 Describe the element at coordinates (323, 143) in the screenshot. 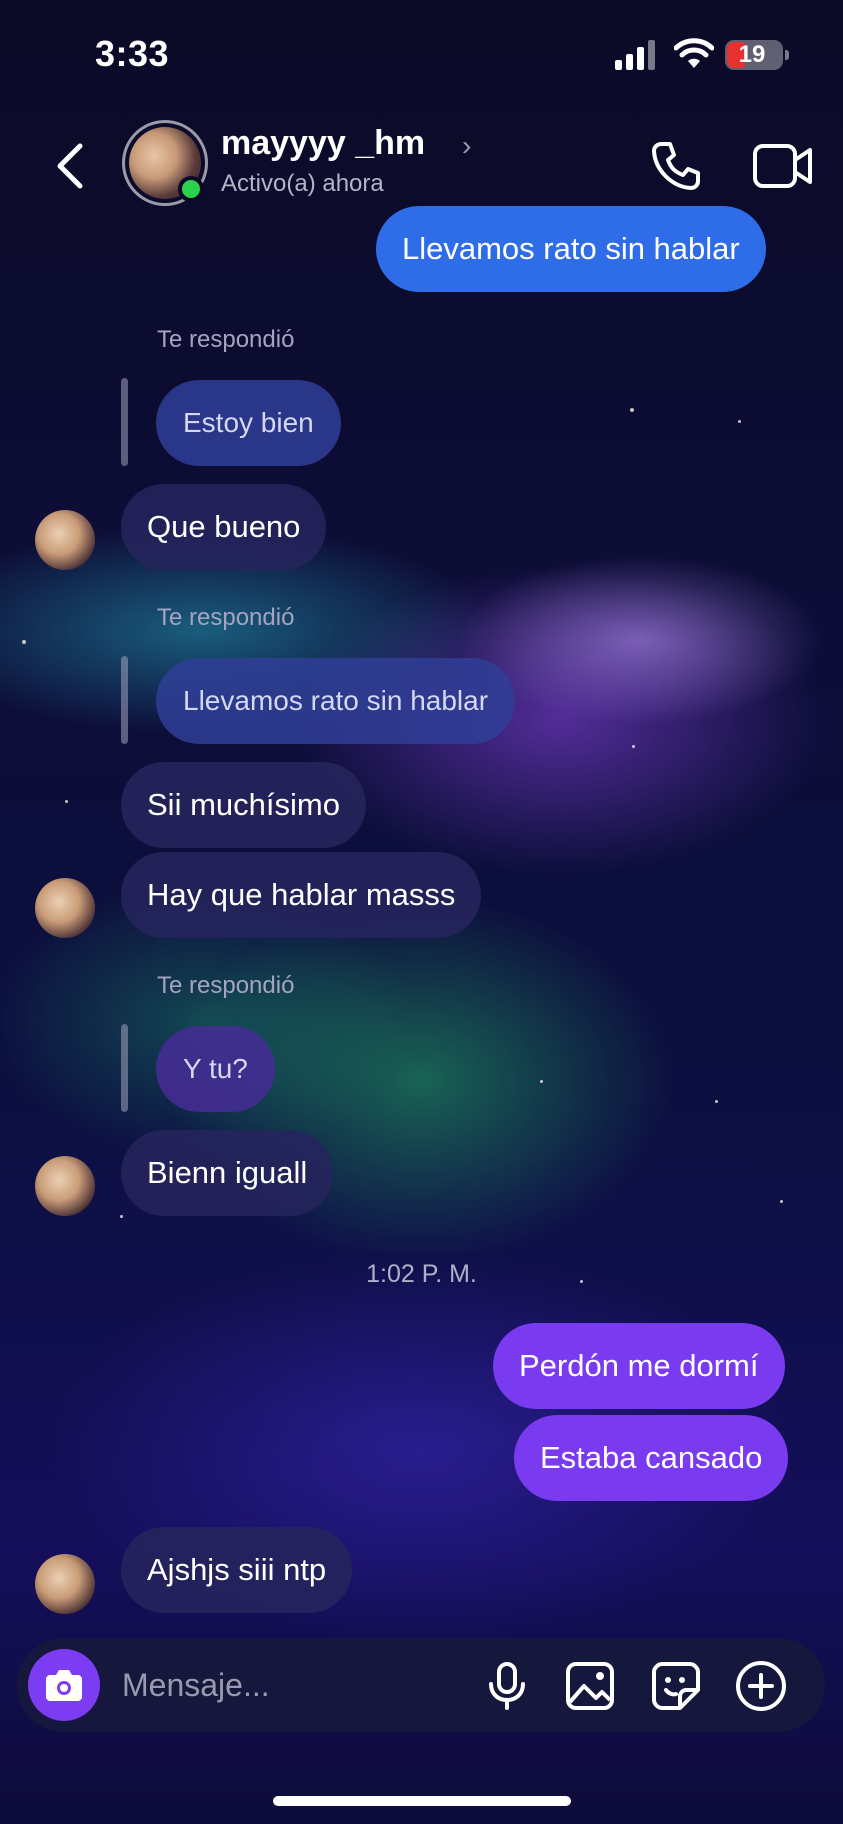

I see `contact-name: mayyyy _hm` at that location.